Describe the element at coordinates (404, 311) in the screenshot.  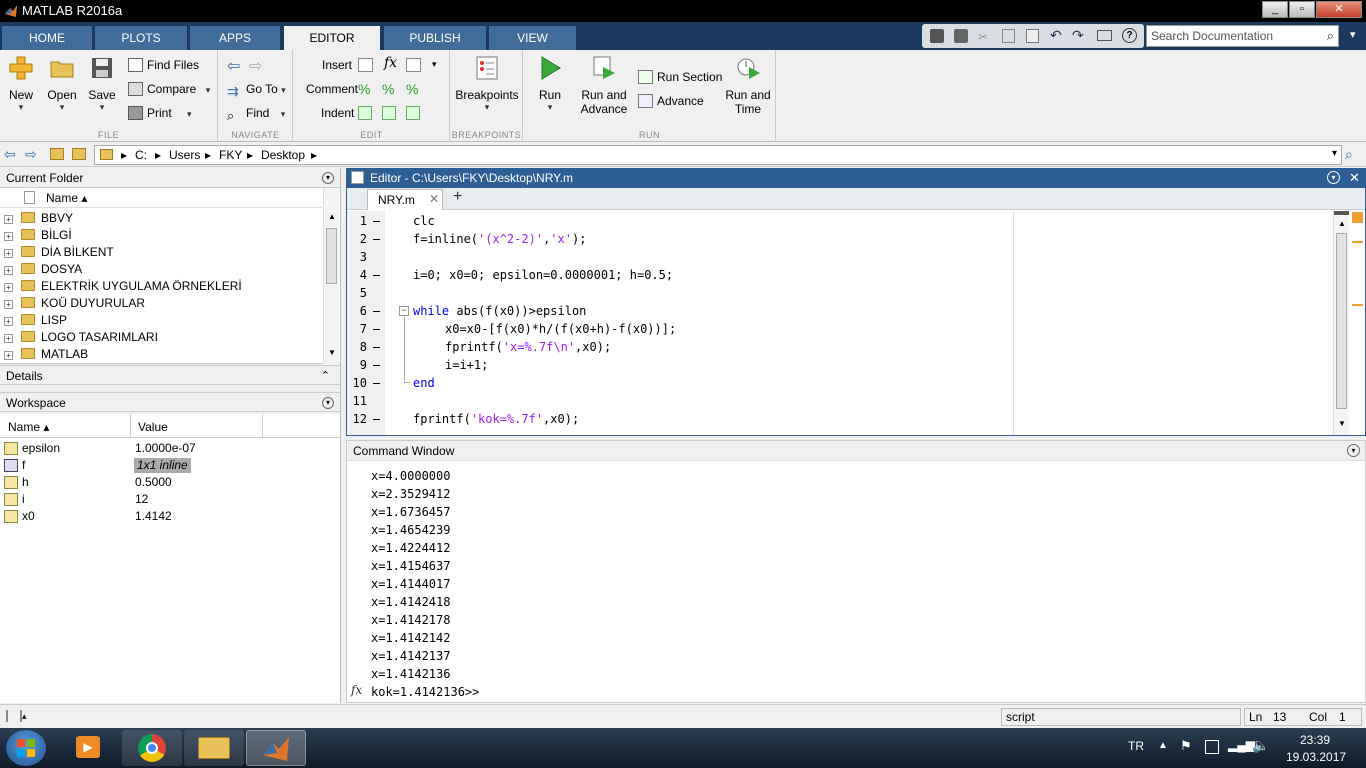
I see `fold-icon: −` at that location.